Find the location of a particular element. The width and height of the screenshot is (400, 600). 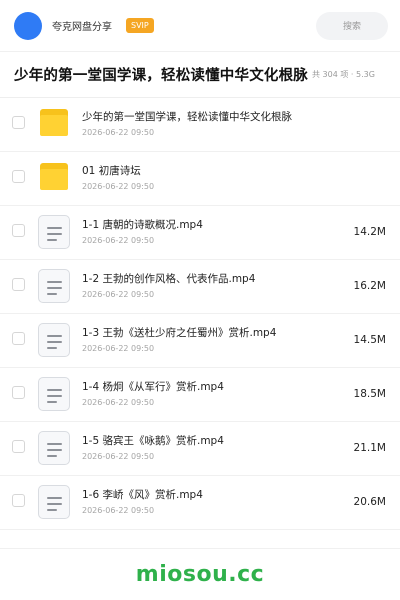

list-item: 01 初唐诗坛 2026-06-22 09:50 is located at coordinates (200, 179).